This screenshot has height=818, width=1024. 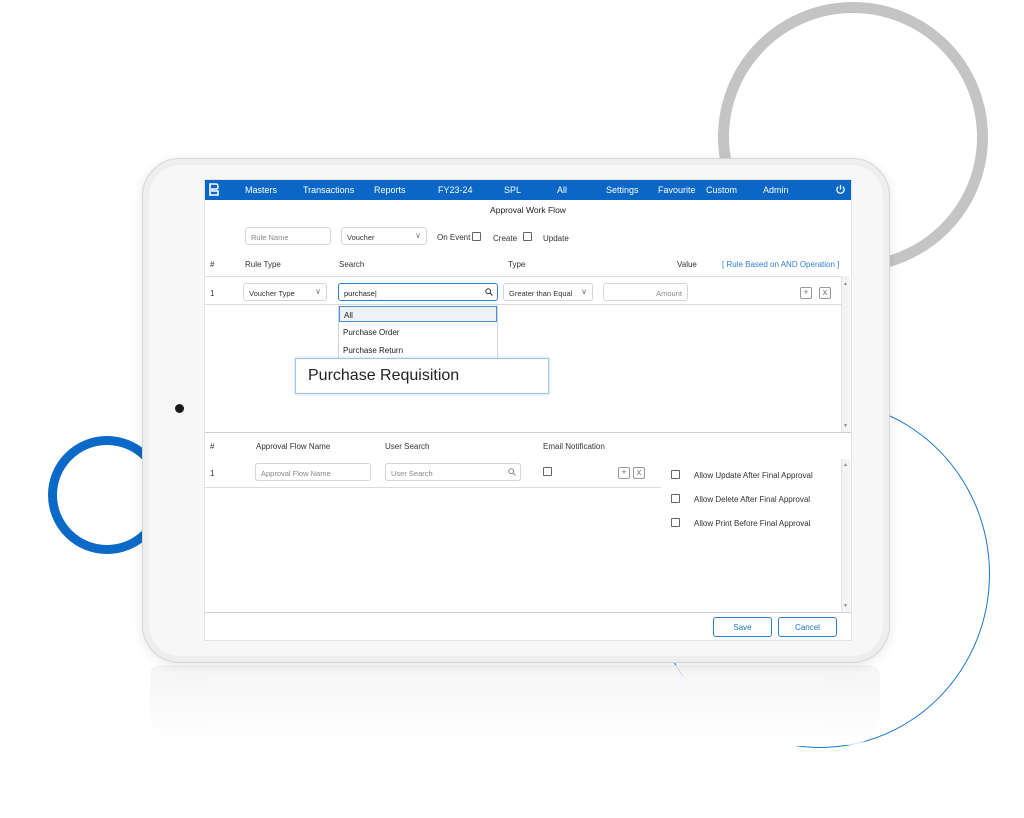 I want to click on rule-table-scrollbar, so click(x=845, y=354).